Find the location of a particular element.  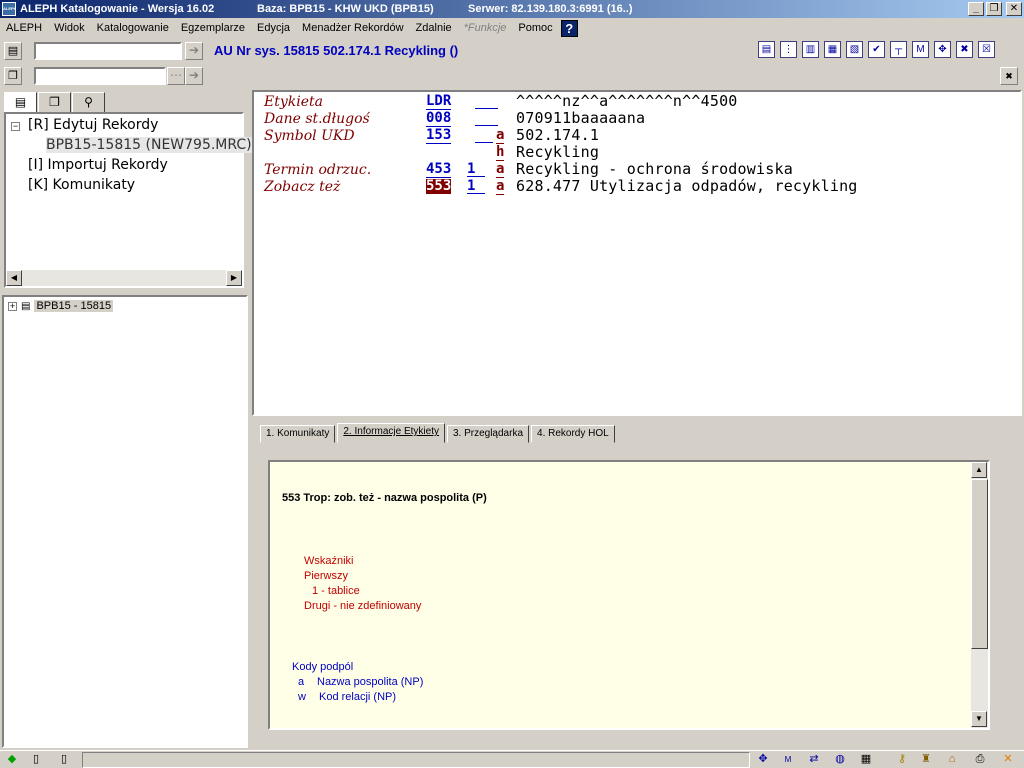

copy-icon: ❐ is located at coordinates (13, 76).